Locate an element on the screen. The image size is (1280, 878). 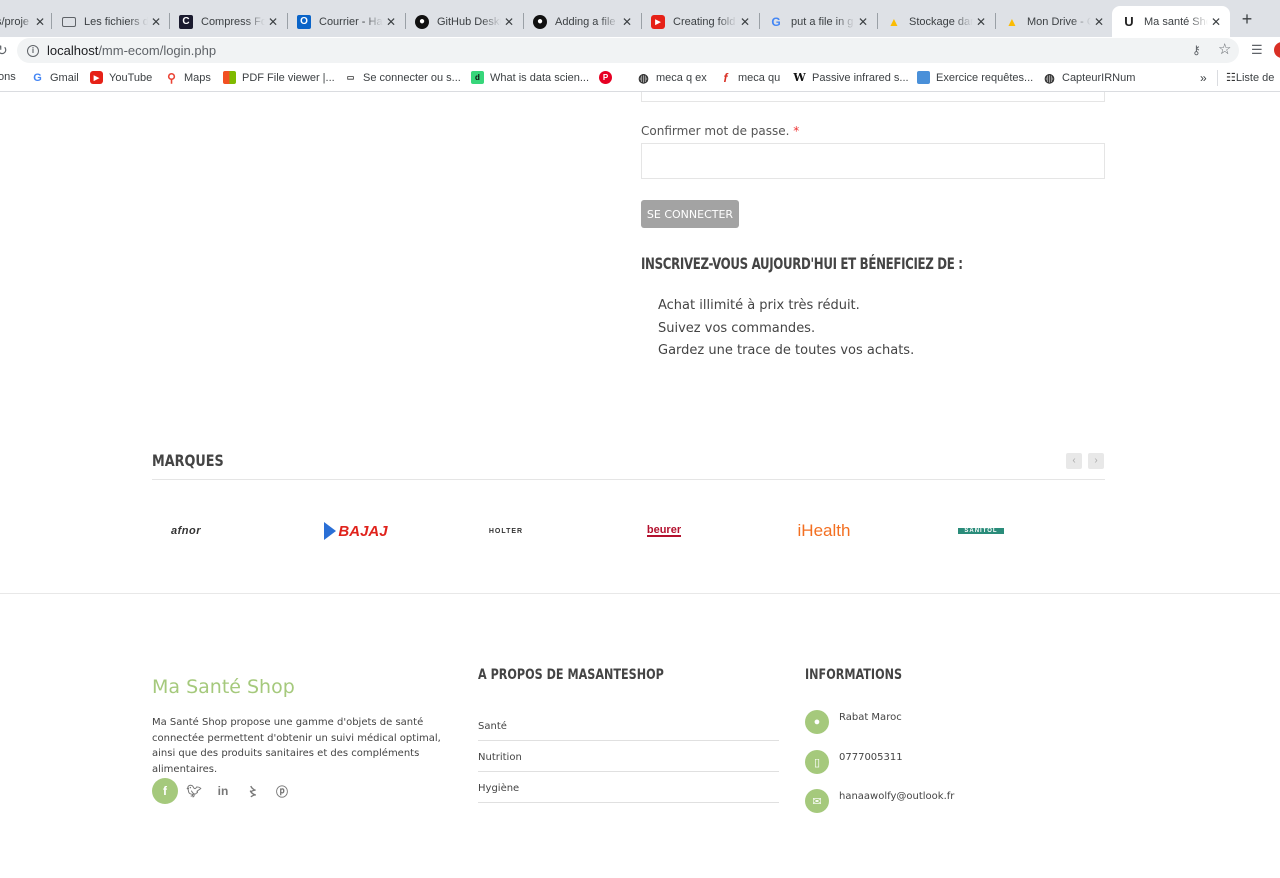
bookmarks-overflow-button: » is located at coordinates (1203, 78).